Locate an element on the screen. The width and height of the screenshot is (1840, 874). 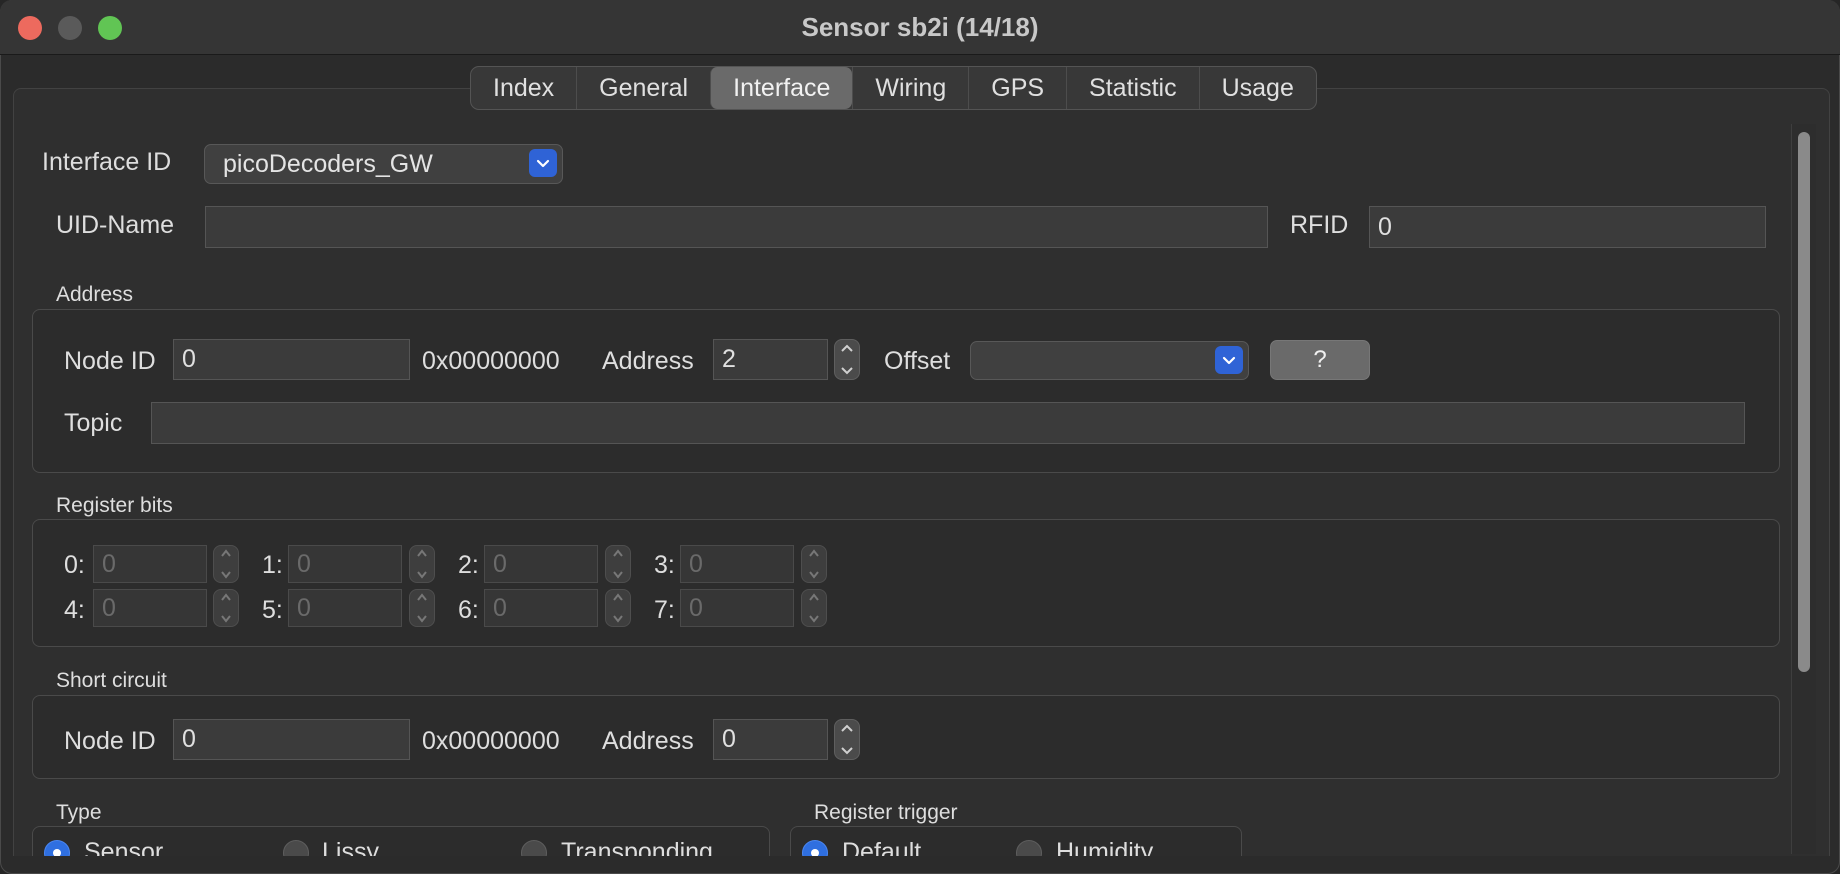
bit-label: 2: is located at coordinates (468, 565).